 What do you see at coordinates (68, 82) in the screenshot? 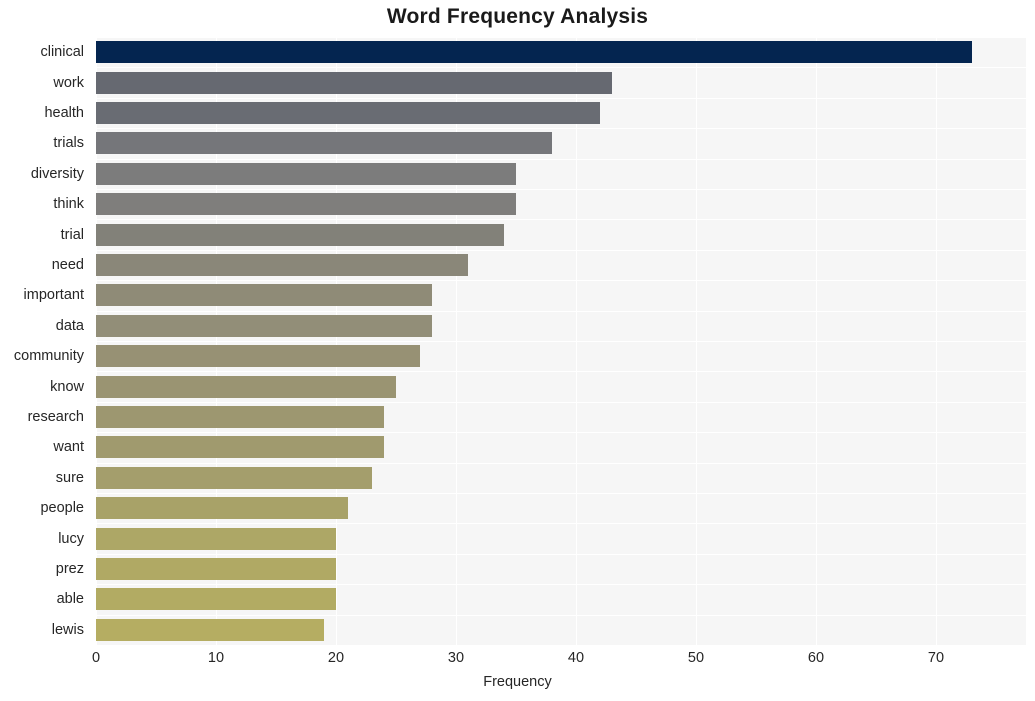
I see `y-tick-label: work` at bounding box center [68, 82].